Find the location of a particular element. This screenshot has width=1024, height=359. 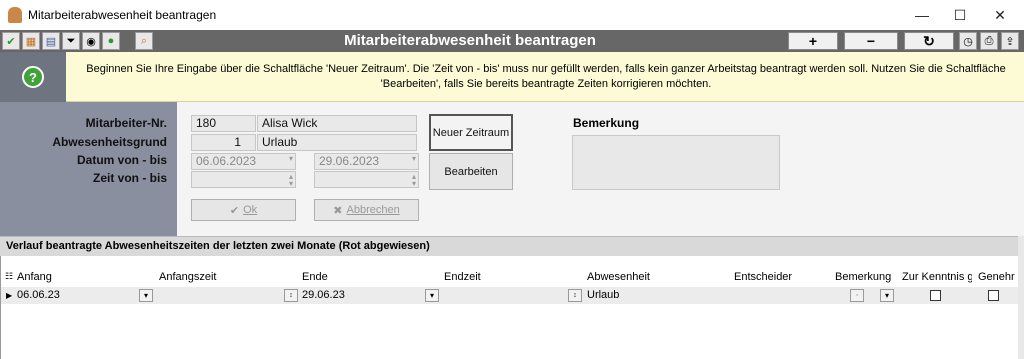

checkmark-icon: ✔ is located at coordinates (234, 210).